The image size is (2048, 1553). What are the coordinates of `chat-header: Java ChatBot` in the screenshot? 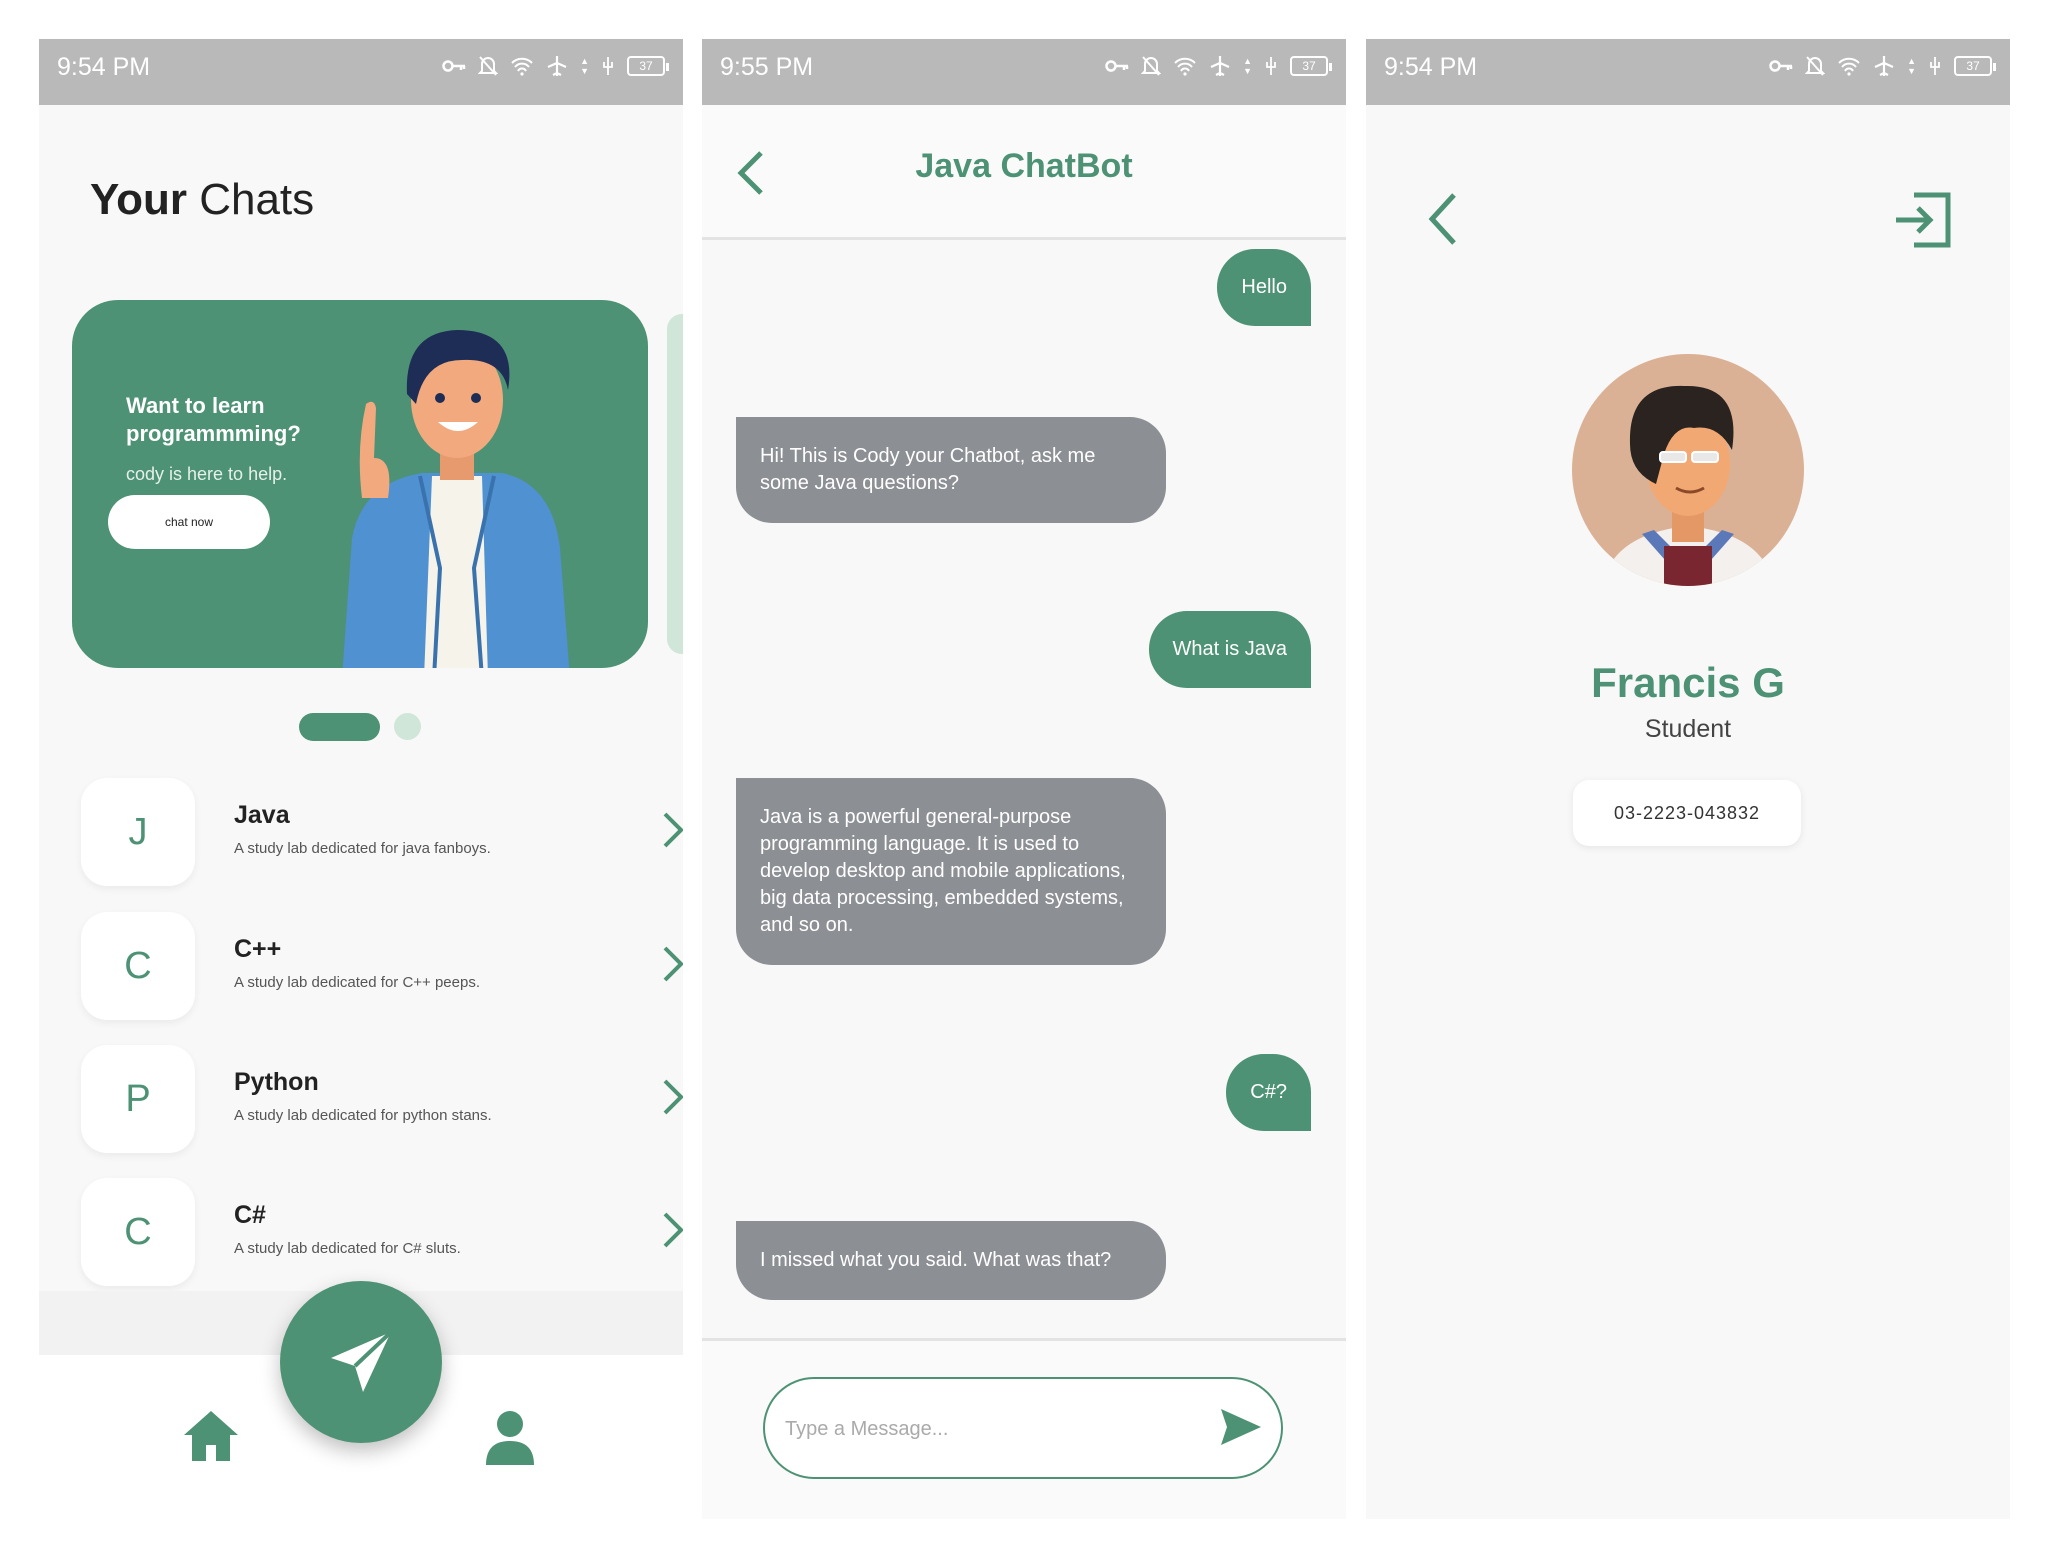 It's located at (1024, 172).